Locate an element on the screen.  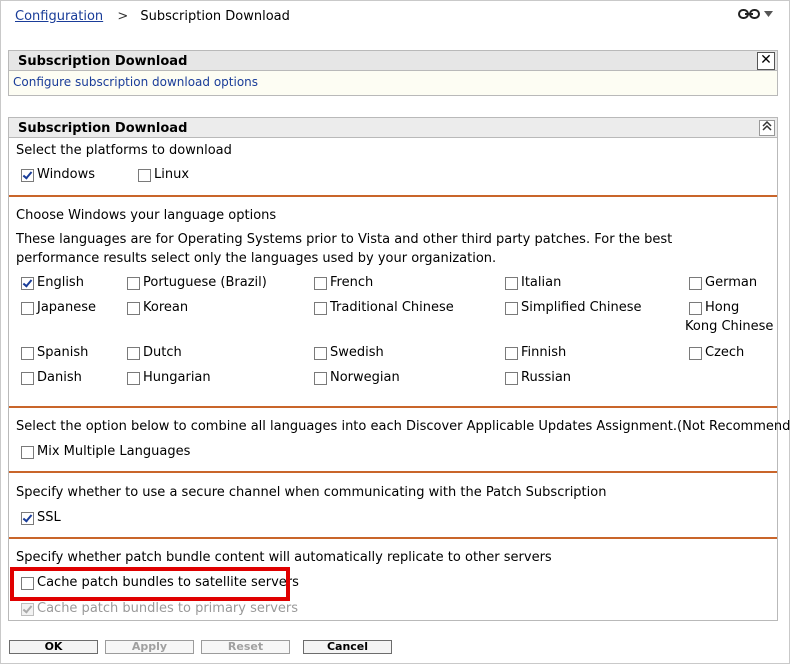
cache-primary-checkbox: Cache patch bundles to primary servers is located at coordinates (159, 608).